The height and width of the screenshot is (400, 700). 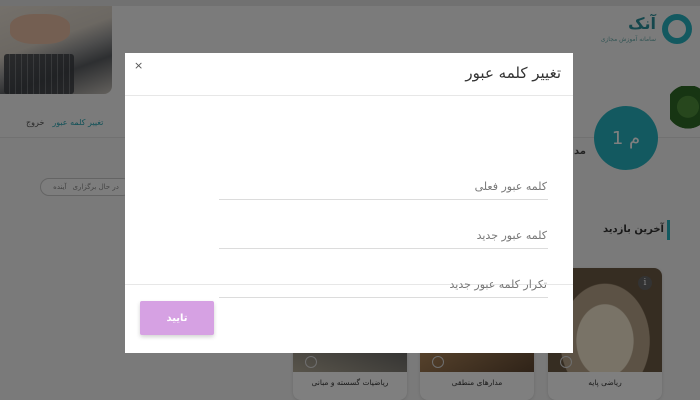 I want to click on new-password-field, so click(x=383, y=238).